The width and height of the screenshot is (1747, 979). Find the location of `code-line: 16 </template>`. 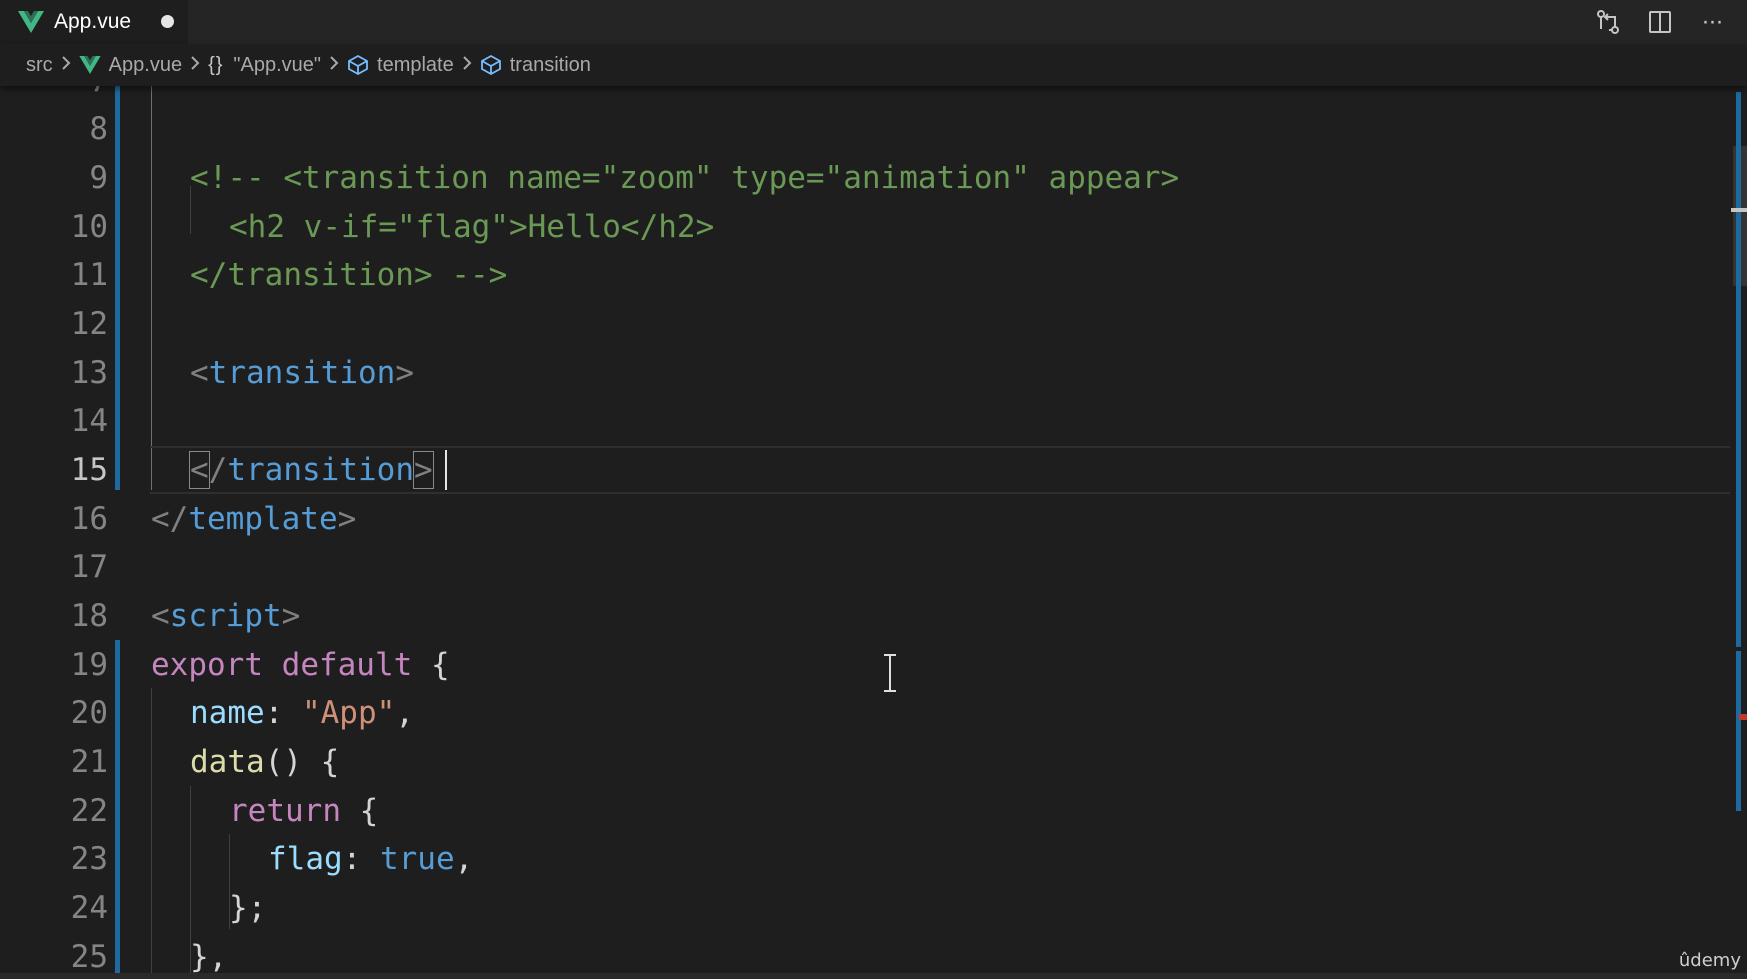

code-line: 16 </template> is located at coordinates (873, 519).